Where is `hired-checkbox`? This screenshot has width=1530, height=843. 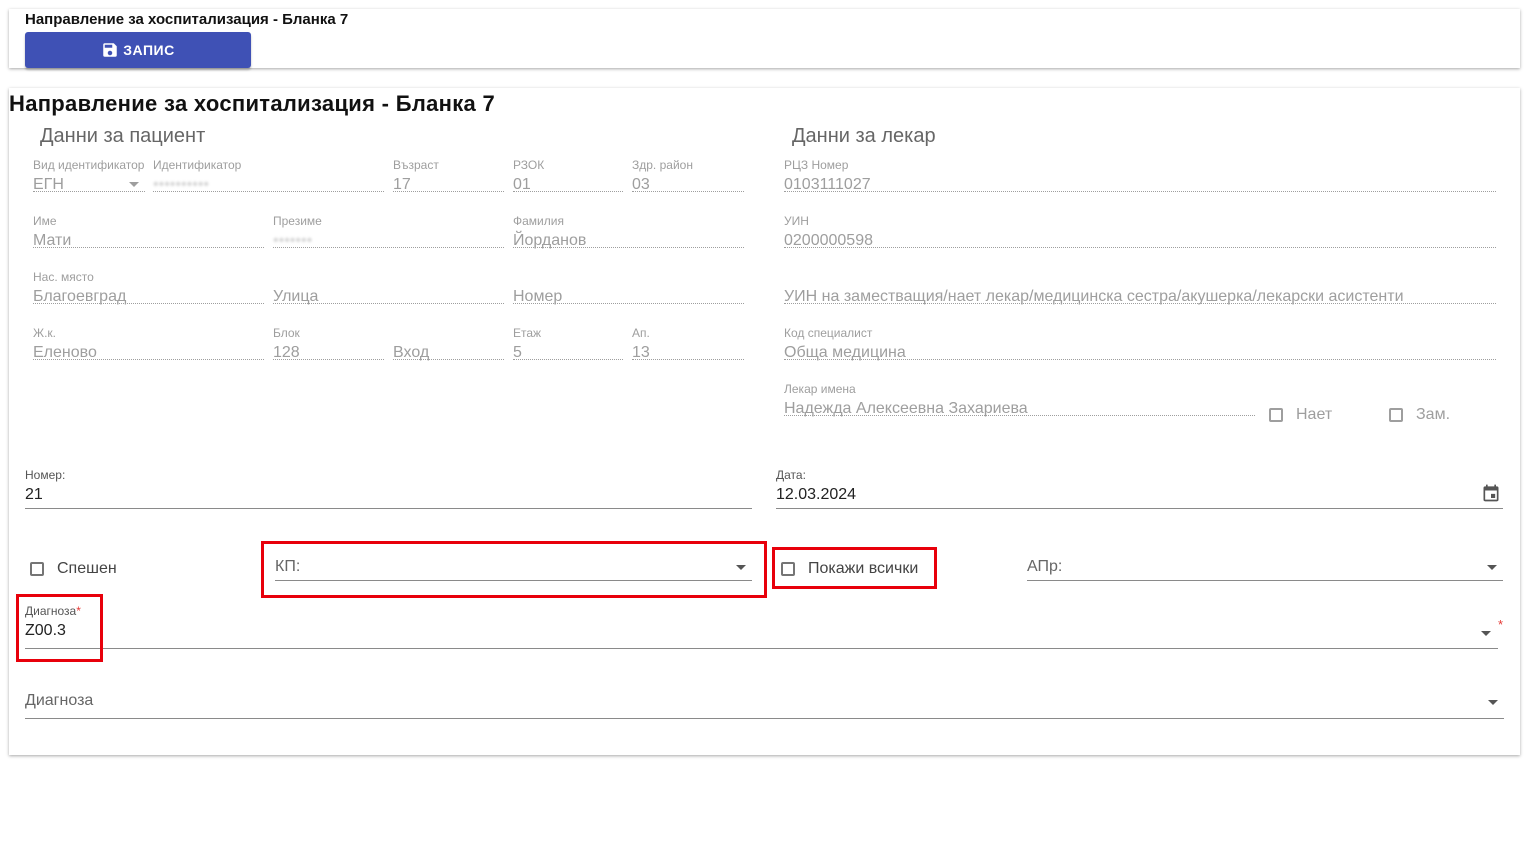 hired-checkbox is located at coordinates (1276, 415).